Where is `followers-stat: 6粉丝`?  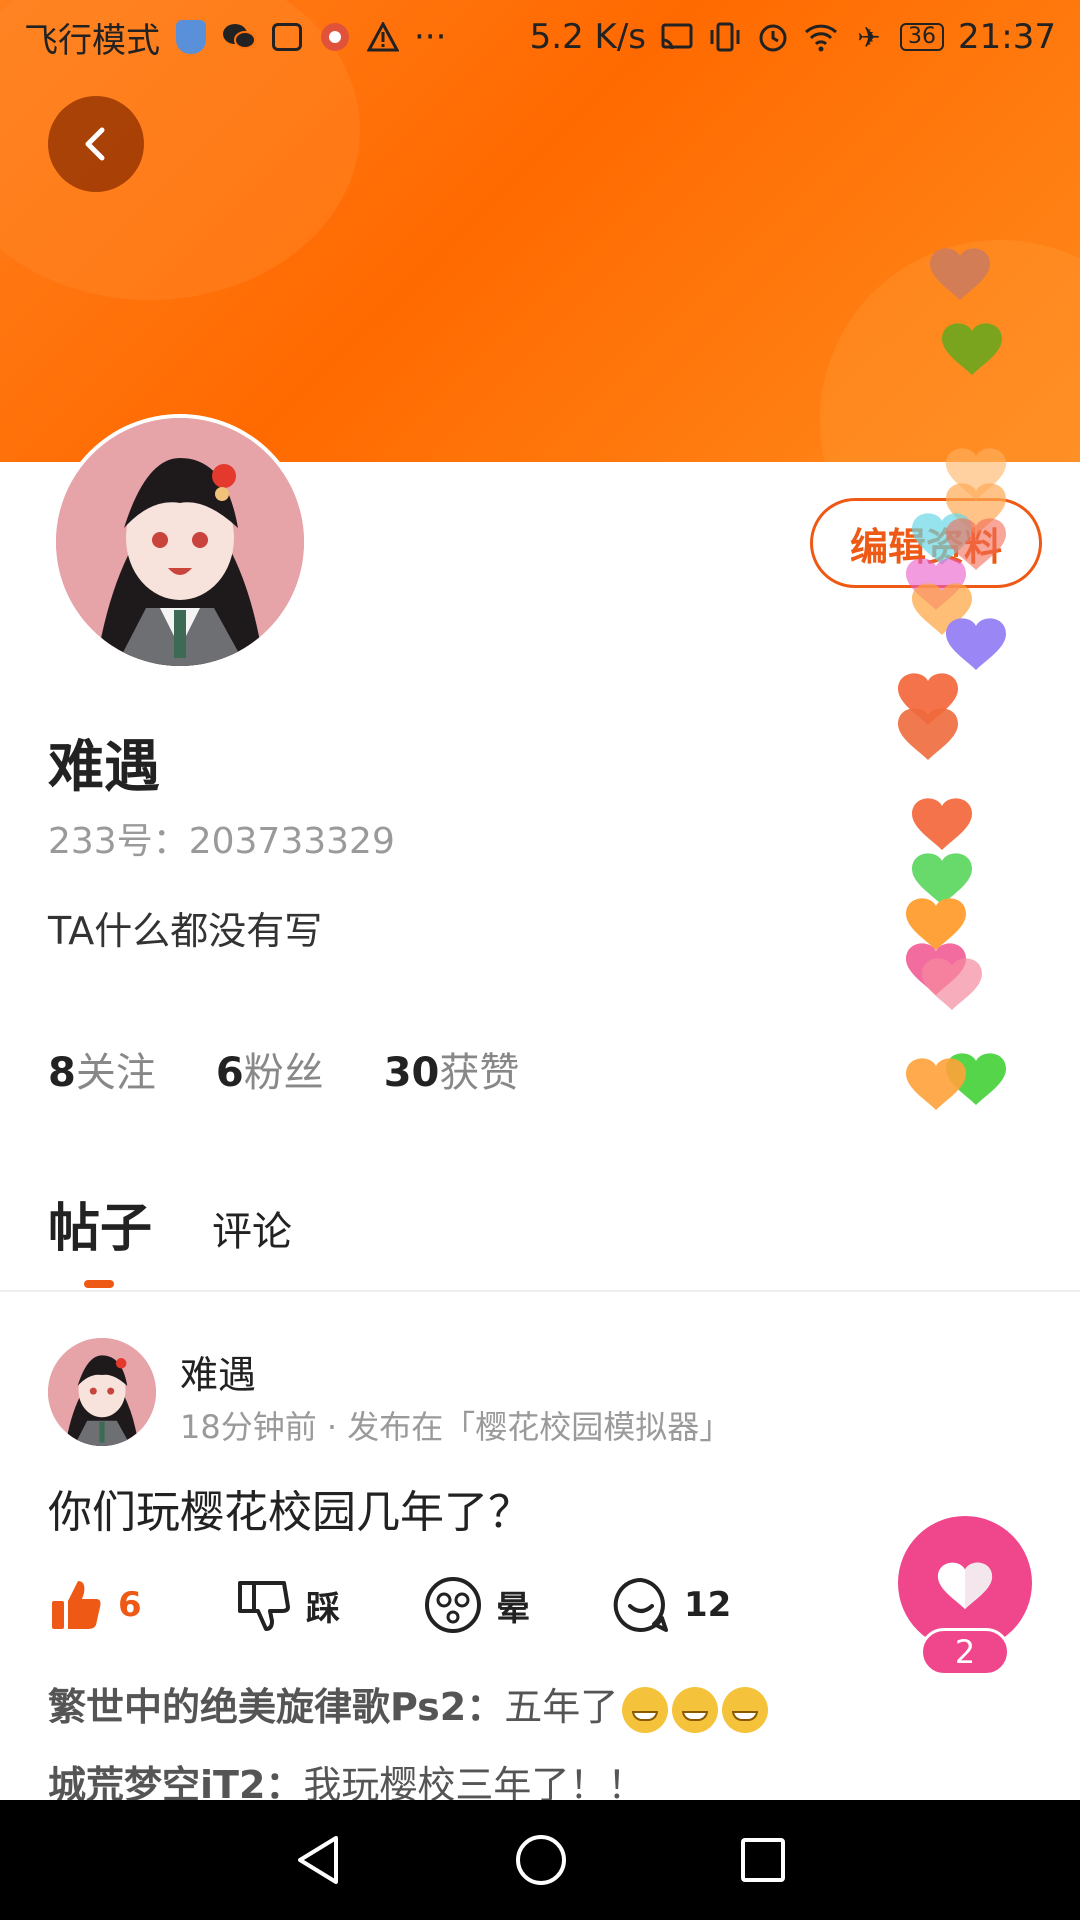 followers-stat: 6粉丝 is located at coordinates (270, 1069).